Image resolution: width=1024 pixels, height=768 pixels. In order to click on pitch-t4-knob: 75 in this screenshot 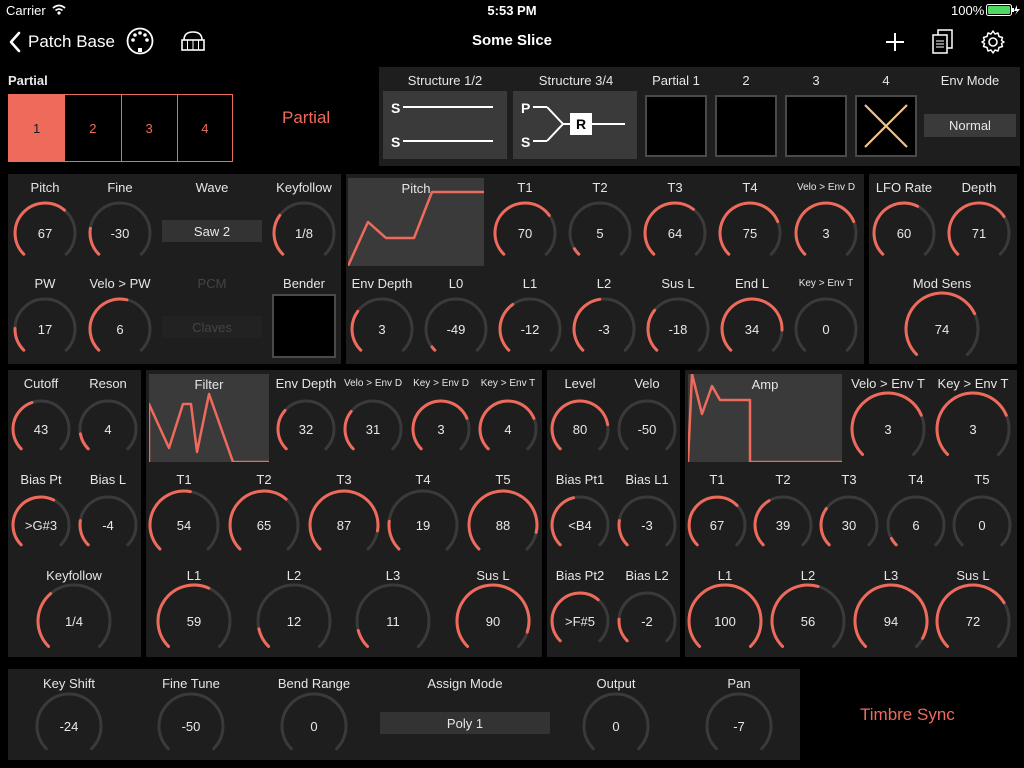, I will do `click(750, 233)`.